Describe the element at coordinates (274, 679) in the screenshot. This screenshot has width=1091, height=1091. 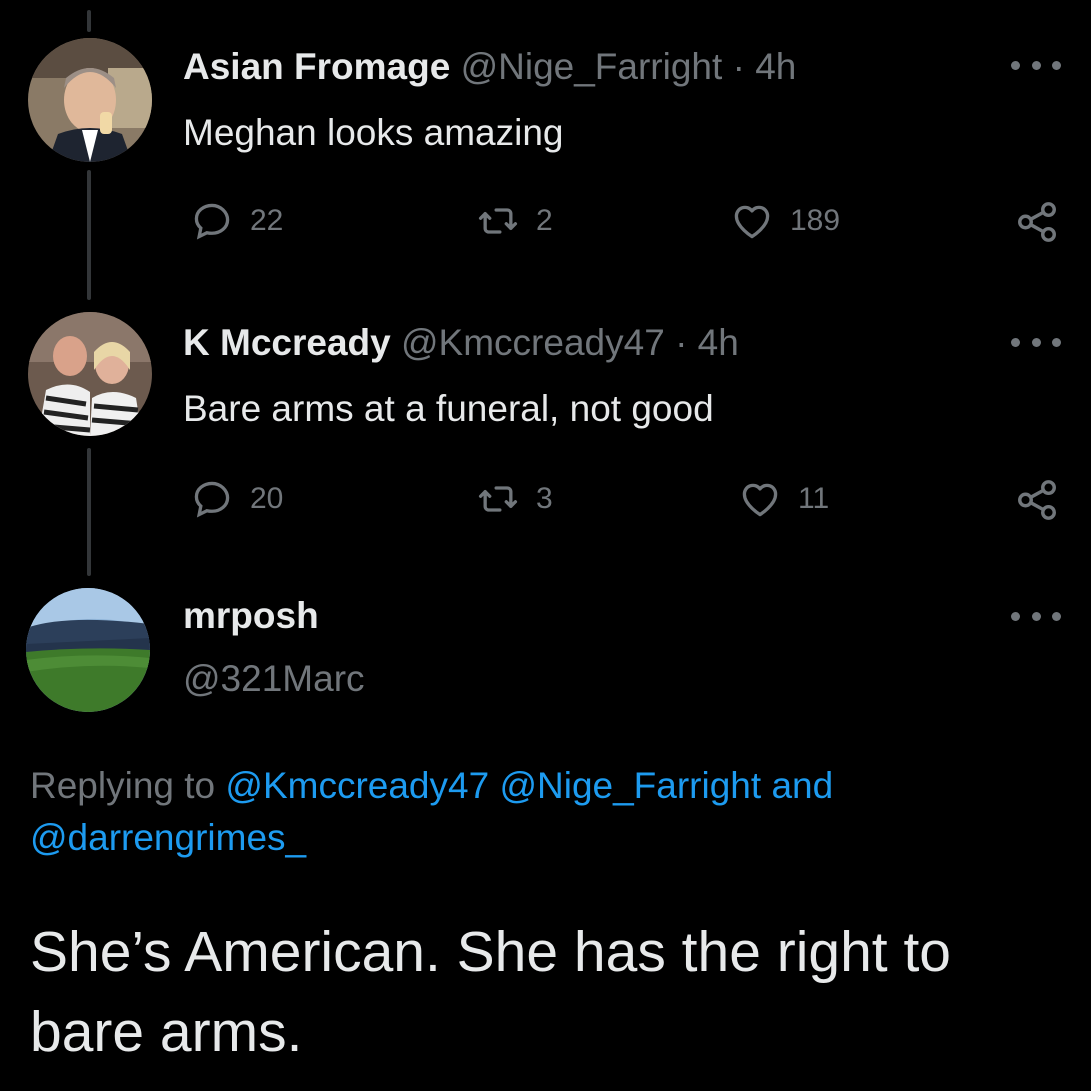
I see `handle: @321Marc` at that location.